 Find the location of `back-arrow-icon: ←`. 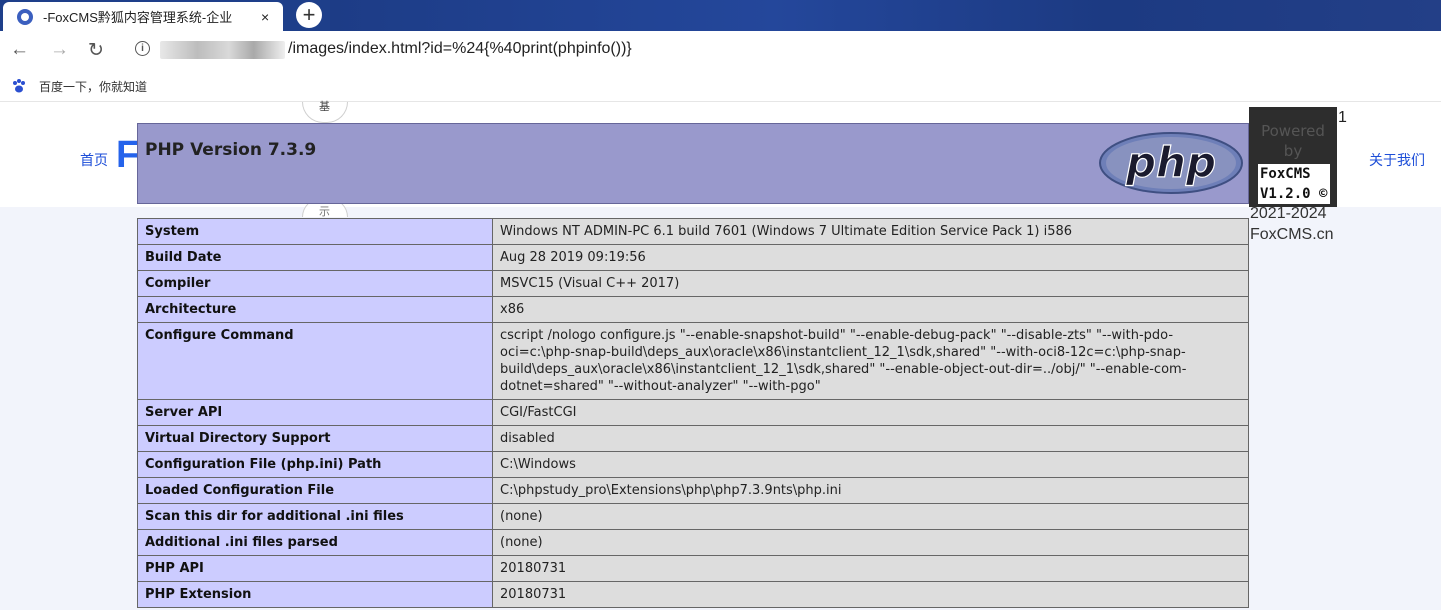

back-arrow-icon: ← is located at coordinates (19, 50).